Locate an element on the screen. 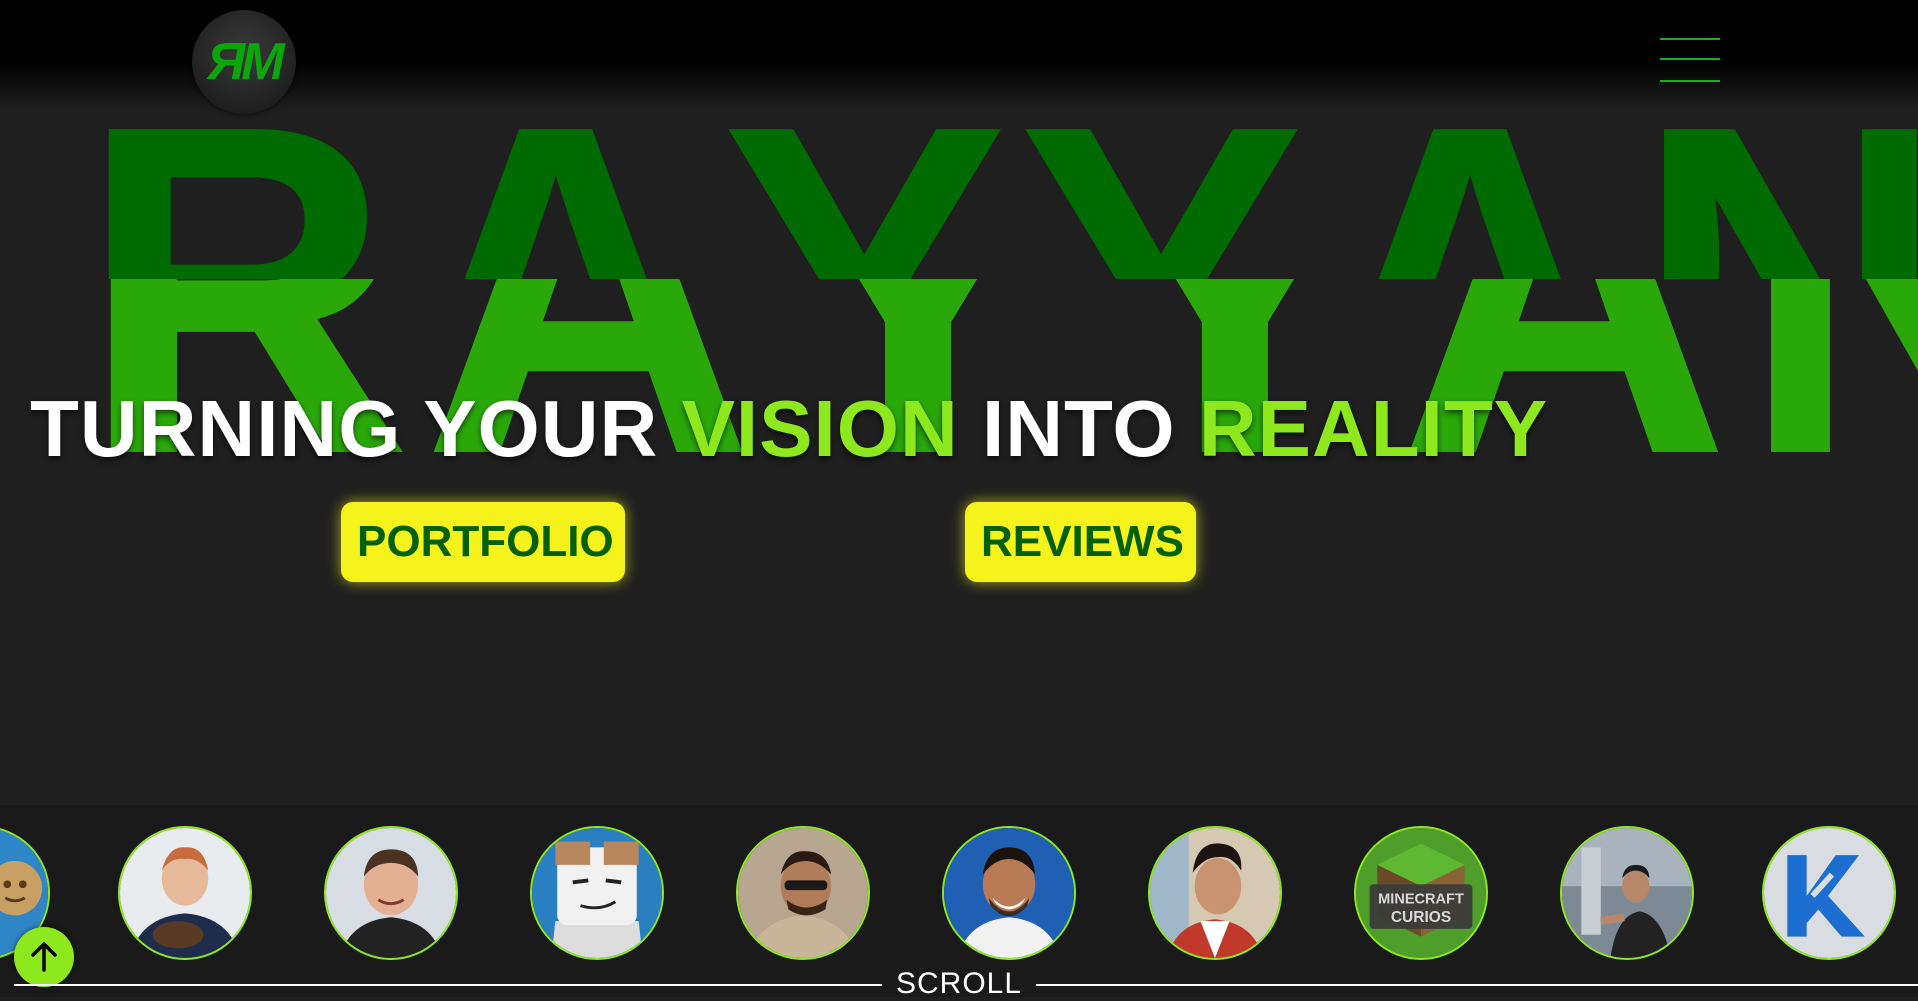  client-avatar-2-icon is located at coordinates (185, 893).